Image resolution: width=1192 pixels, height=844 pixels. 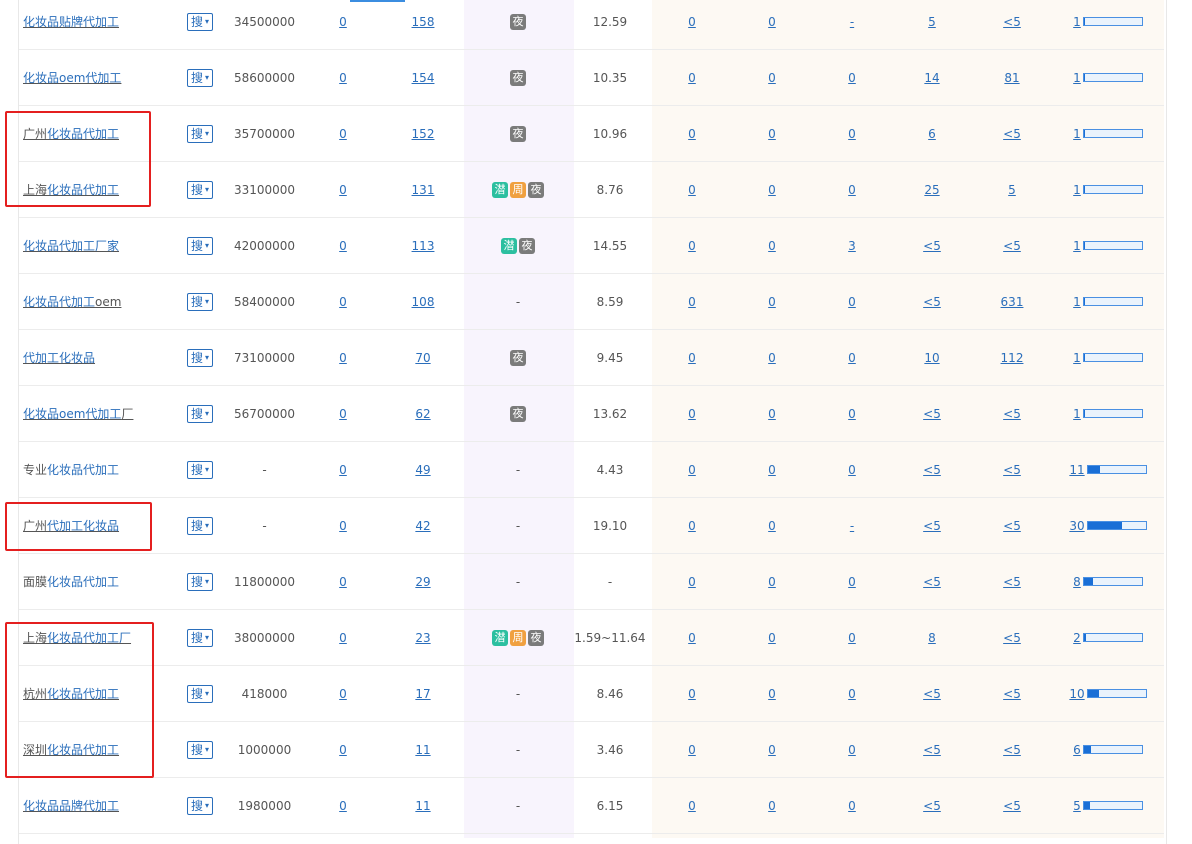 I want to click on trend-indicator: 5, so click(x=1108, y=806).